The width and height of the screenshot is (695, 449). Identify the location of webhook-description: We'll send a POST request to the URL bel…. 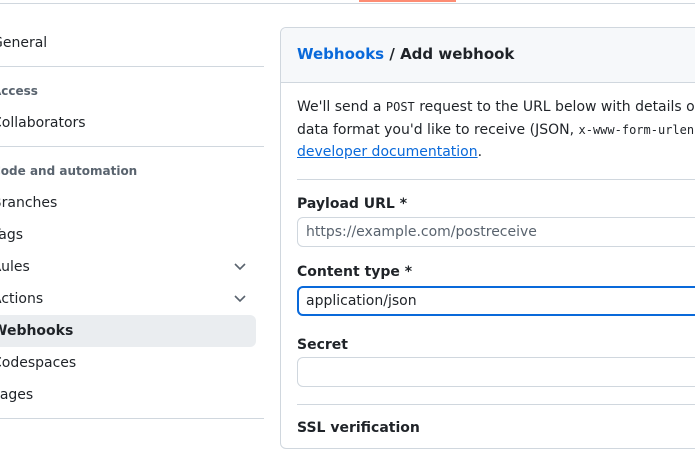
(496, 130).